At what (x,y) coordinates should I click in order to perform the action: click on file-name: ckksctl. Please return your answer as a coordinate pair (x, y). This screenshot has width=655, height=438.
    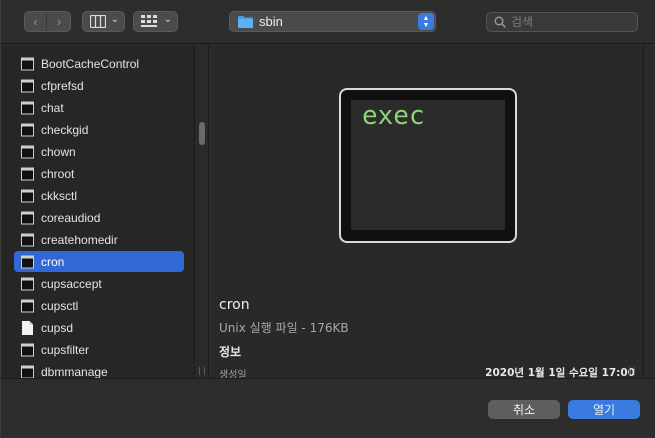
    Looking at the image, I should click on (59, 195).